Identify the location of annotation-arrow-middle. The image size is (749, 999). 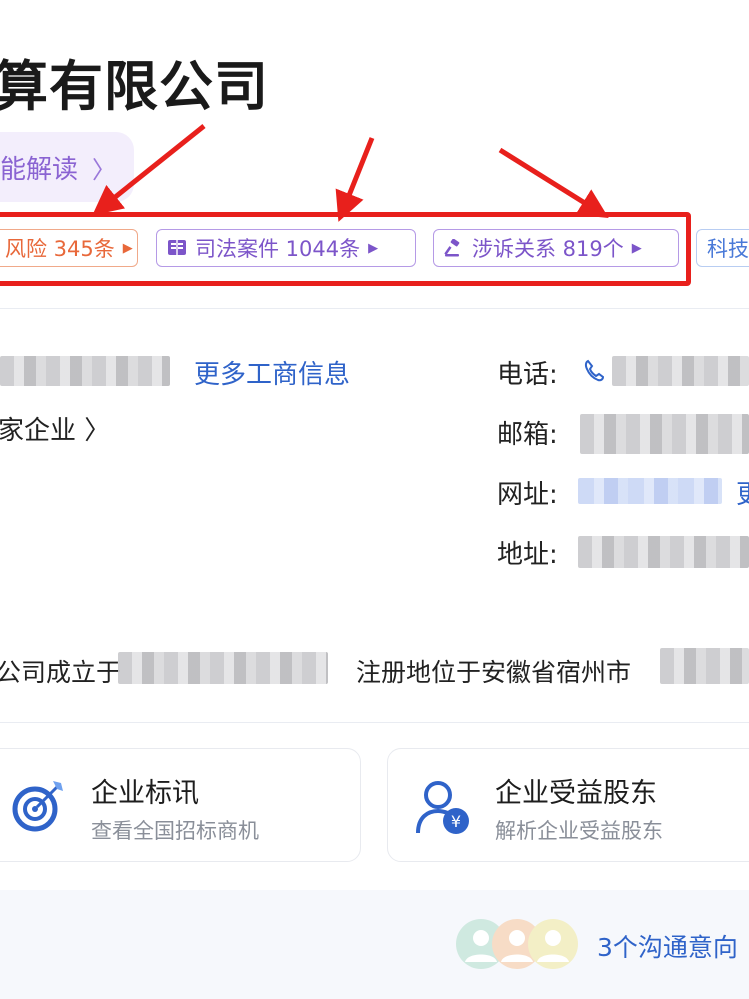
(355, 179).